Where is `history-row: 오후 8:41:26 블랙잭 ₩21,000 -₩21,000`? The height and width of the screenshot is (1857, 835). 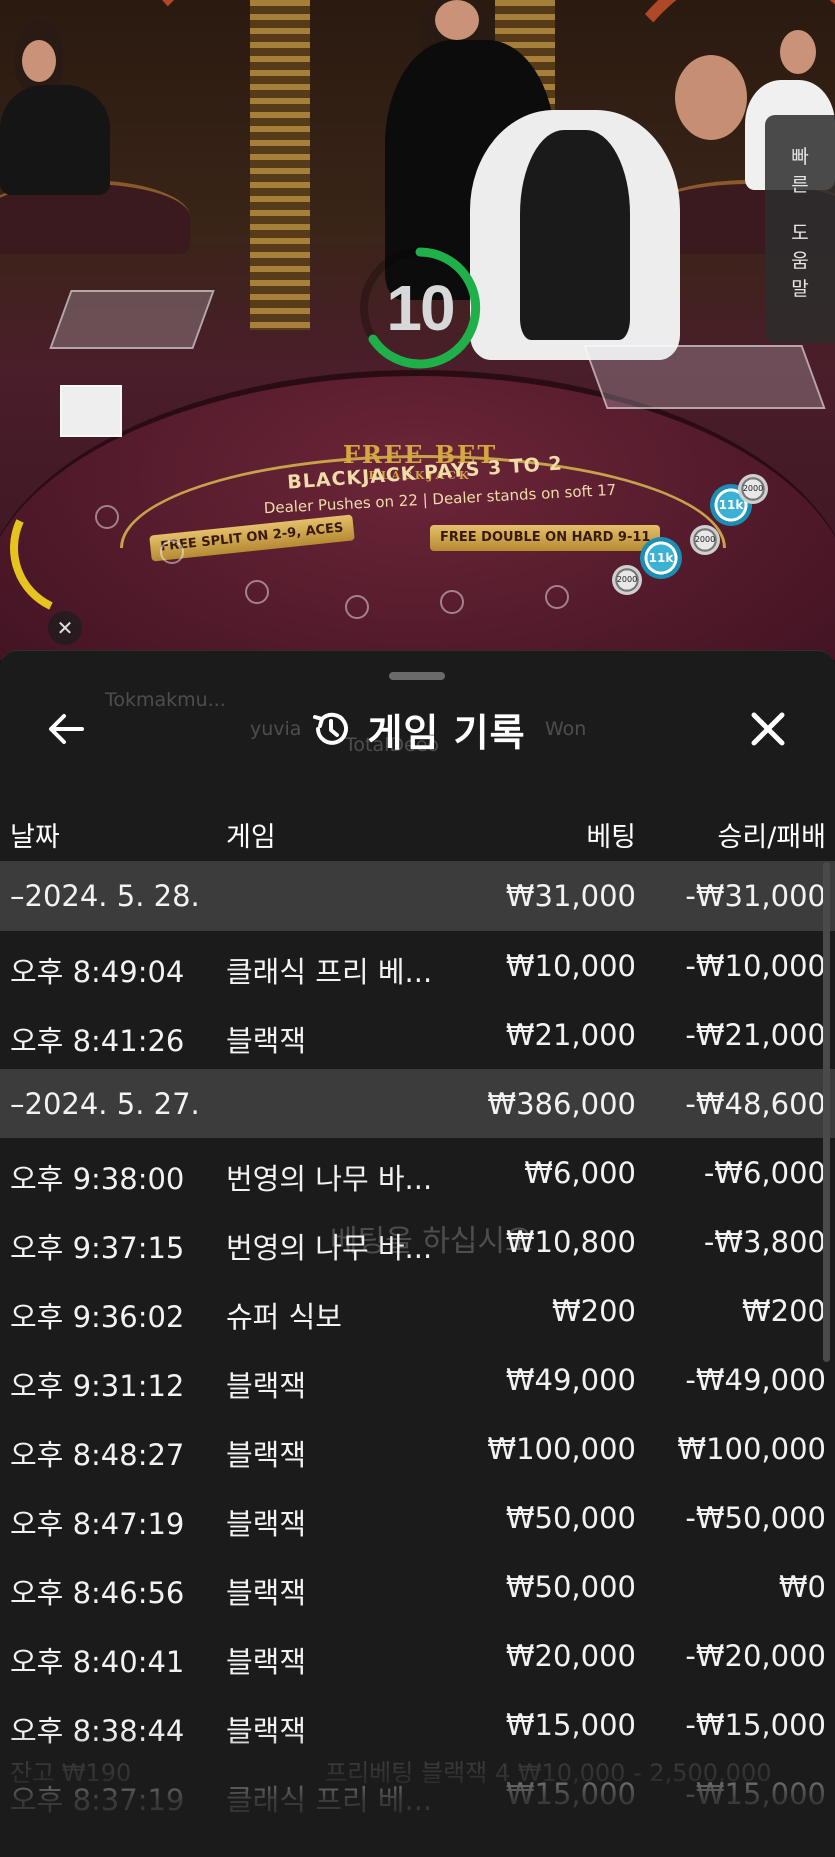
history-row: 오후 8:41:26 블랙잭 ₩21,000 -₩21,000 is located at coordinates (417, 1034).